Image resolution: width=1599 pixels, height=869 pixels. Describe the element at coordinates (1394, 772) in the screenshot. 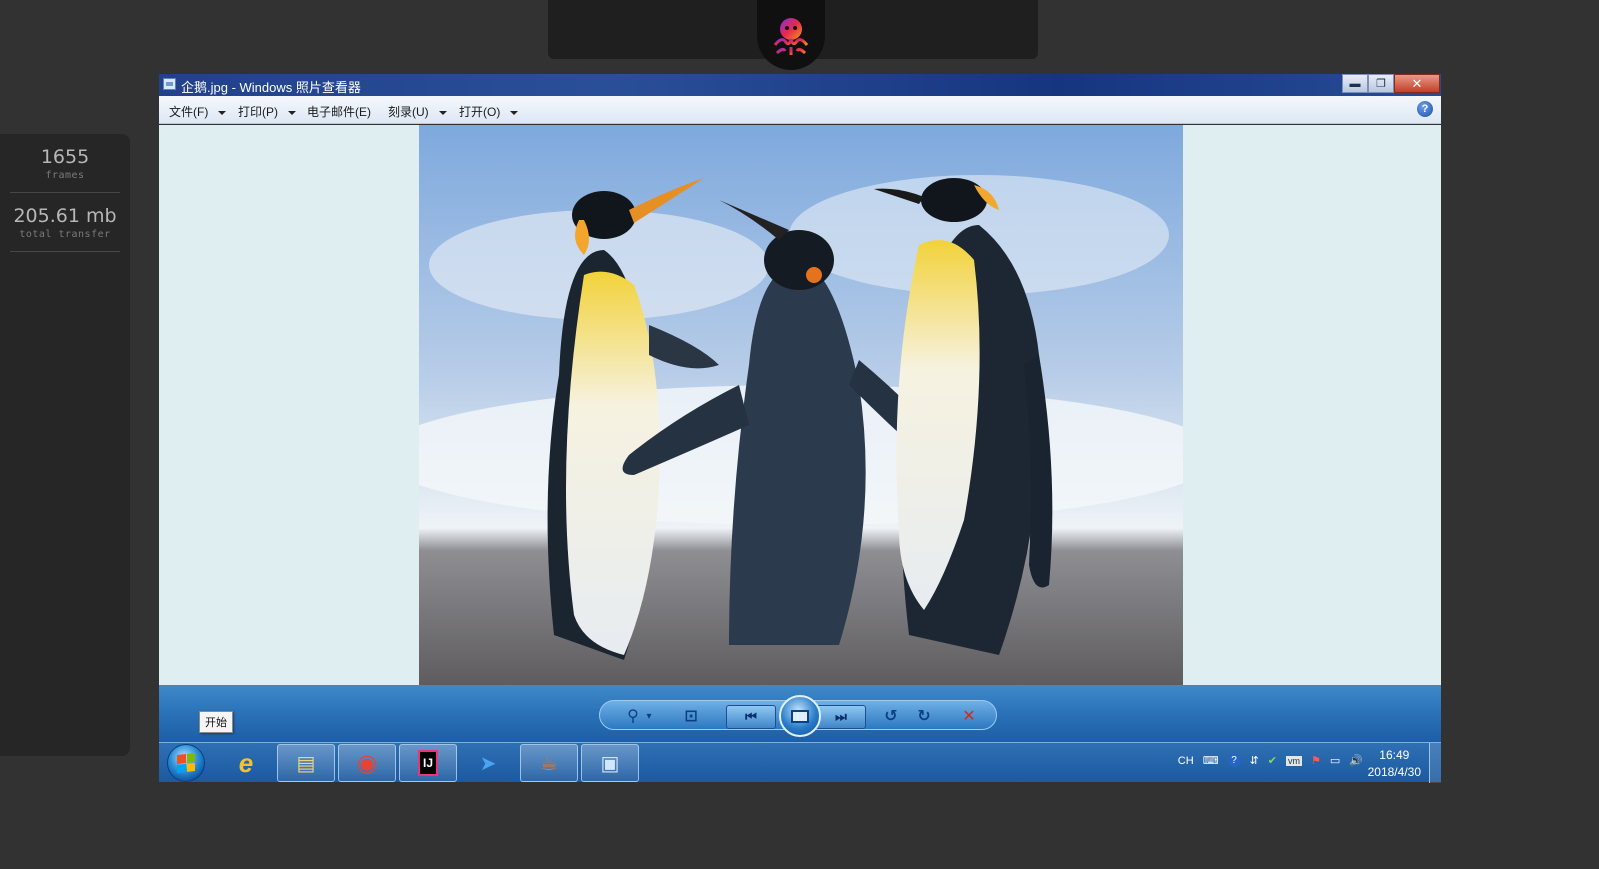

I see `clock-date: 2018/4/30` at that location.